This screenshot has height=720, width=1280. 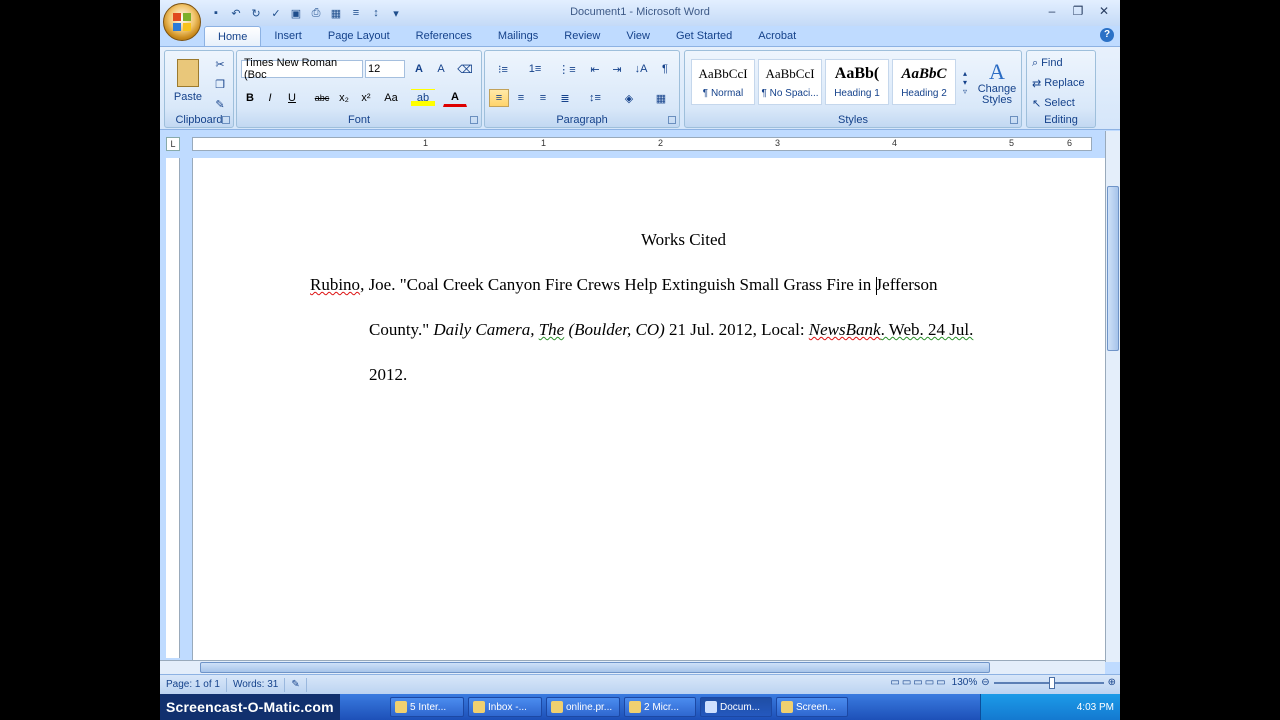 I want to click on replace-button: ⇄ Replace, so click(x=1062, y=83).